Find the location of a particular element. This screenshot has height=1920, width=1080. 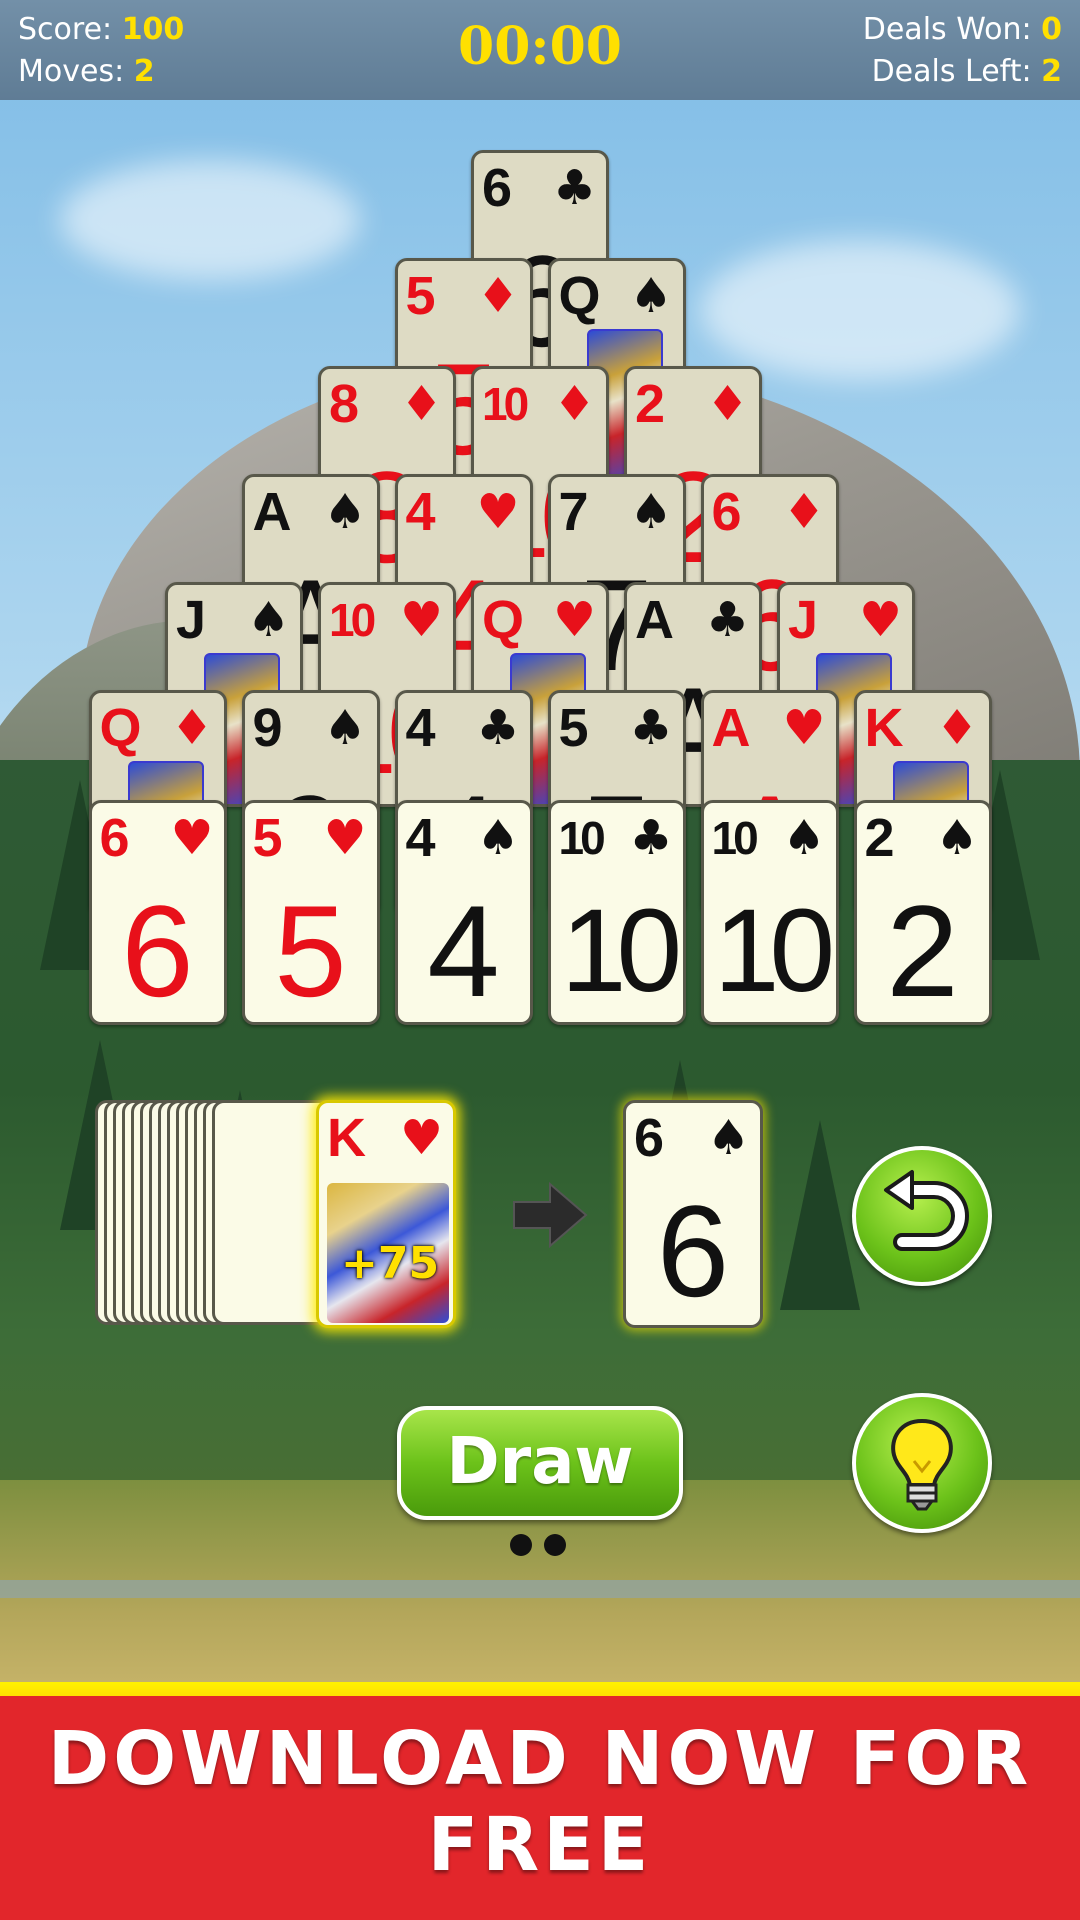

card-rank: 7 is located at coordinates (573, 512).